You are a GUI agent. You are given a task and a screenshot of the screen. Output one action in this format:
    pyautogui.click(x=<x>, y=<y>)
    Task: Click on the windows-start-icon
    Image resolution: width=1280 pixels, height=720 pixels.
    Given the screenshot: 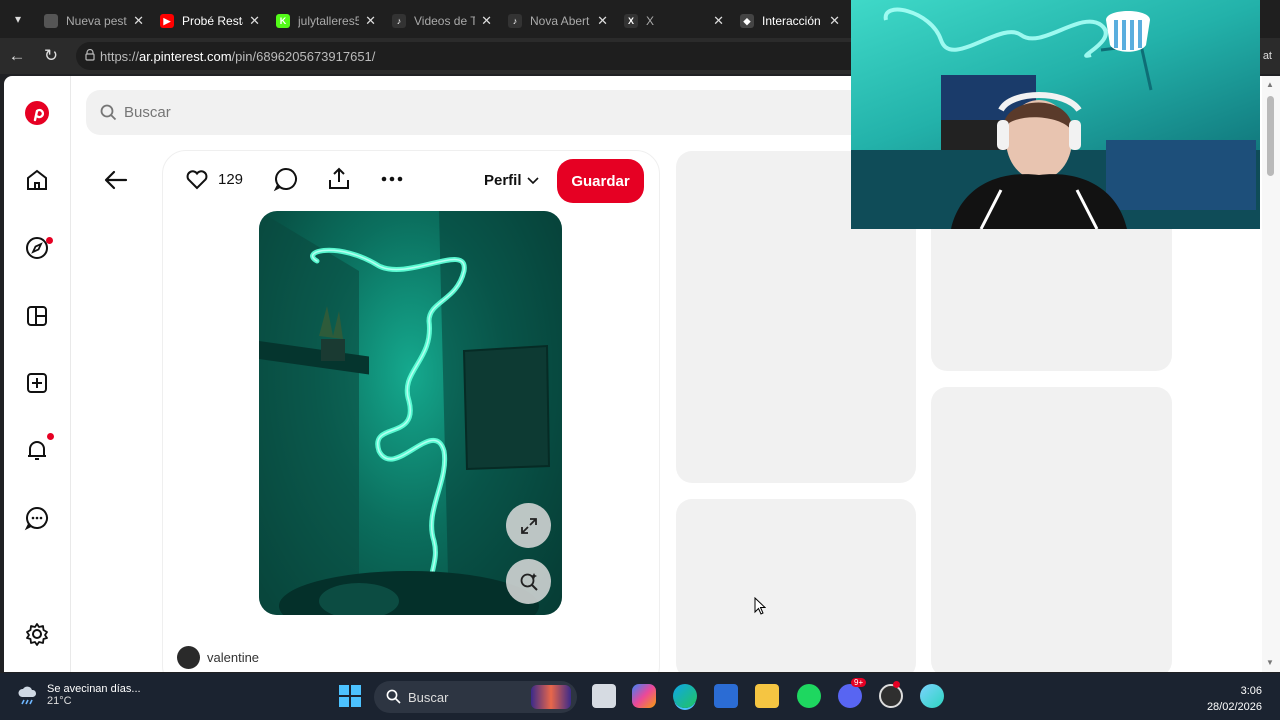 What is the action you would take?
    pyautogui.click(x=350, y=696)
    